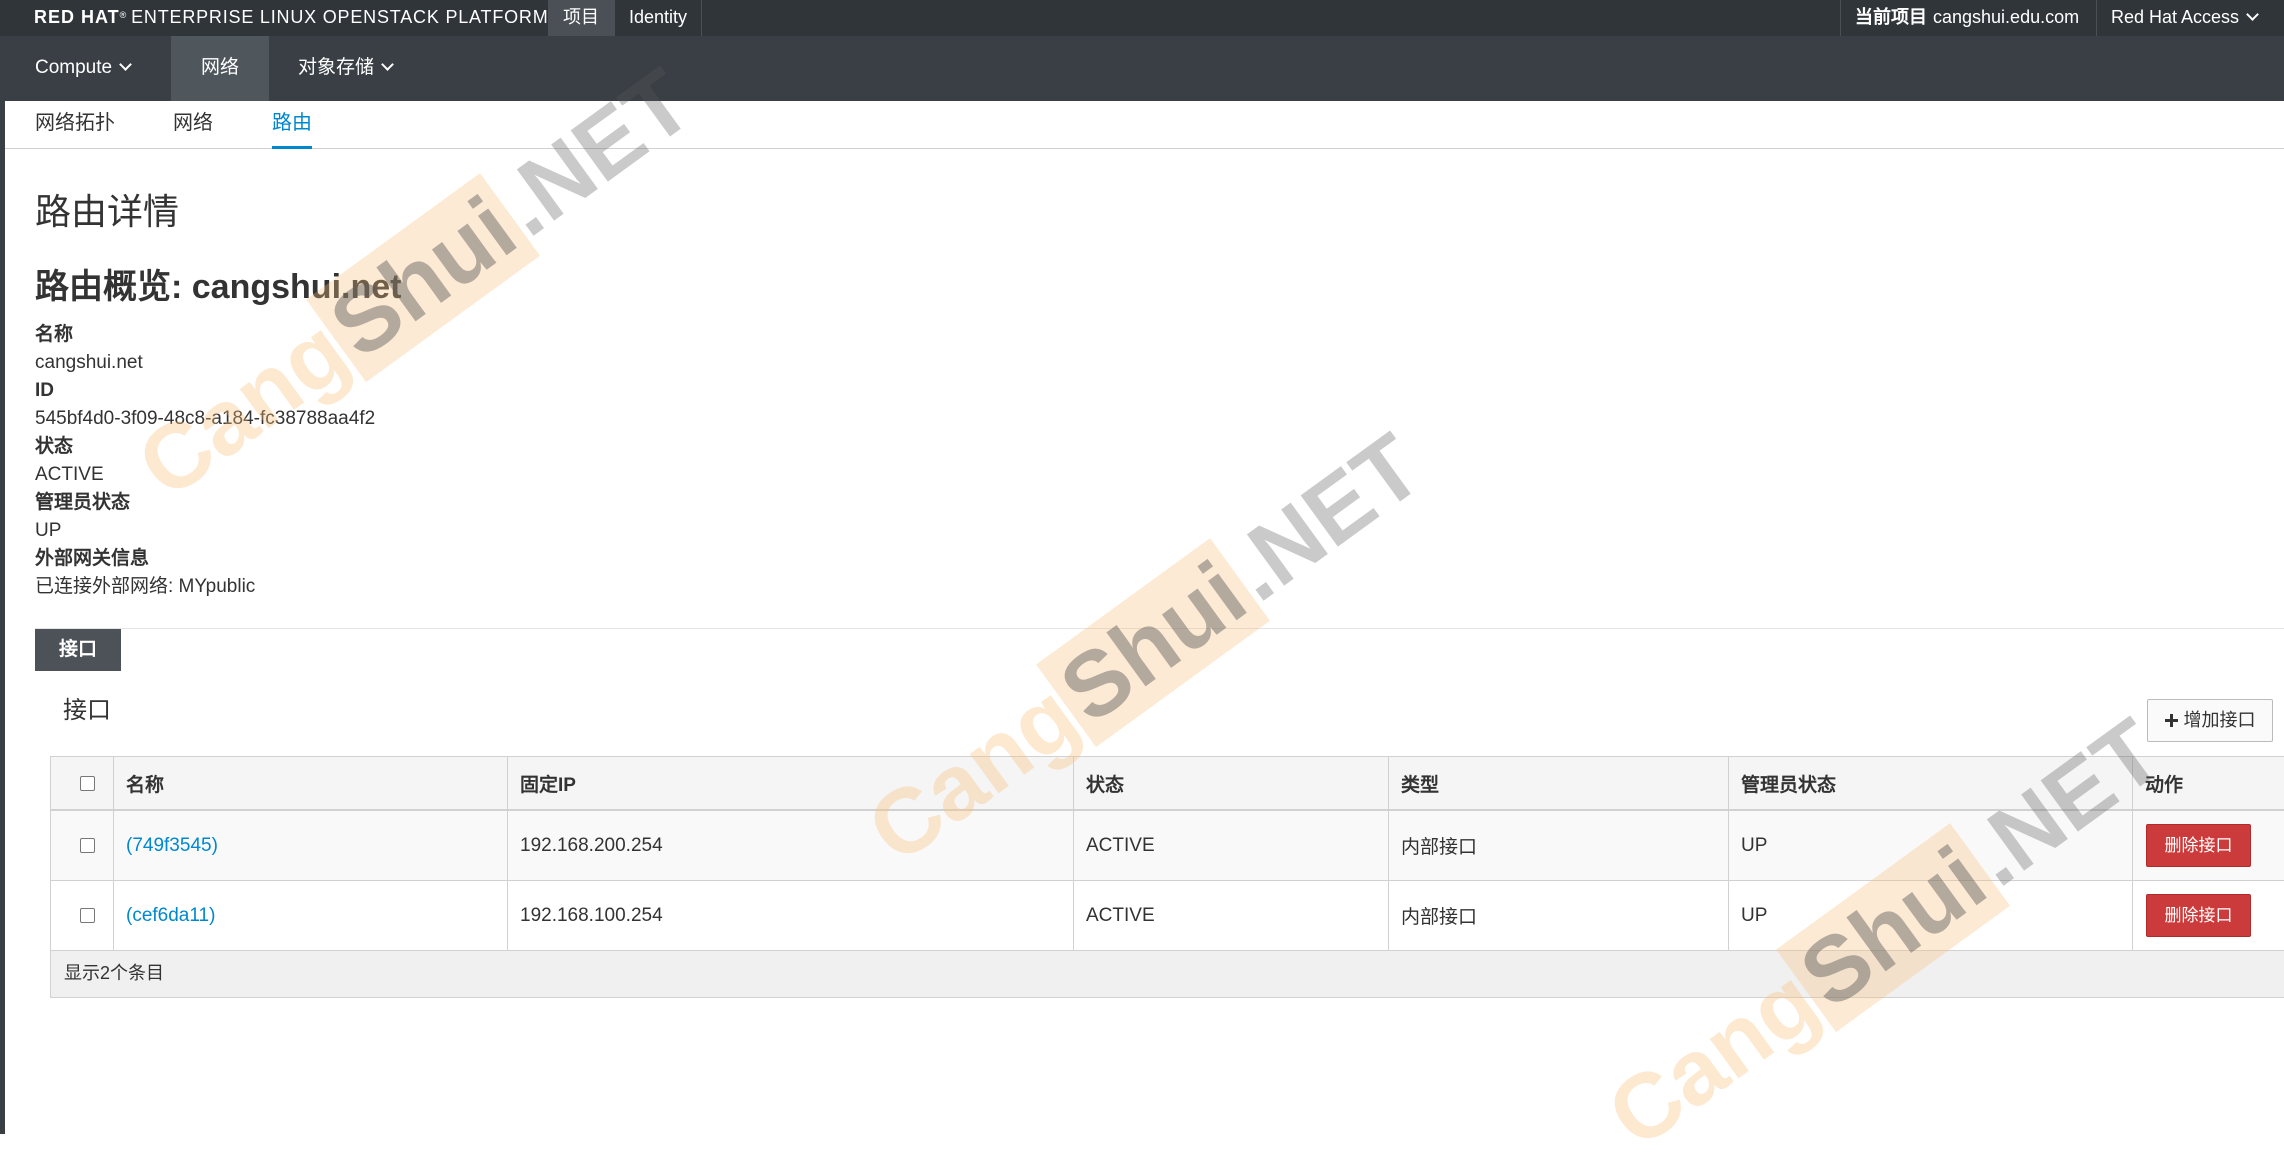 This screenshot has width=2284, height=1167. Describe the element at coordinates (790, 845) in the screenshot. I see `interface-fixed-ip: 192.168.200.254` at that location.